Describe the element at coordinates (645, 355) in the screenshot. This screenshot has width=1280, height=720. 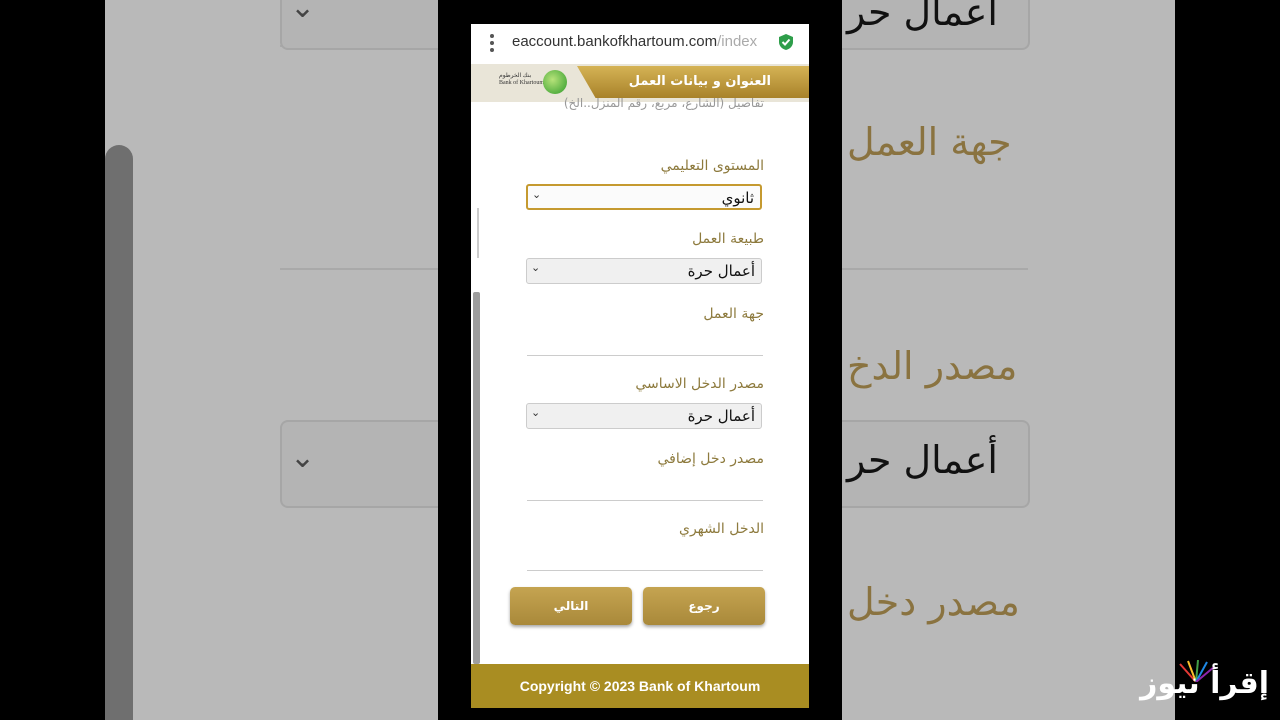
I see `employer-input` at that location.